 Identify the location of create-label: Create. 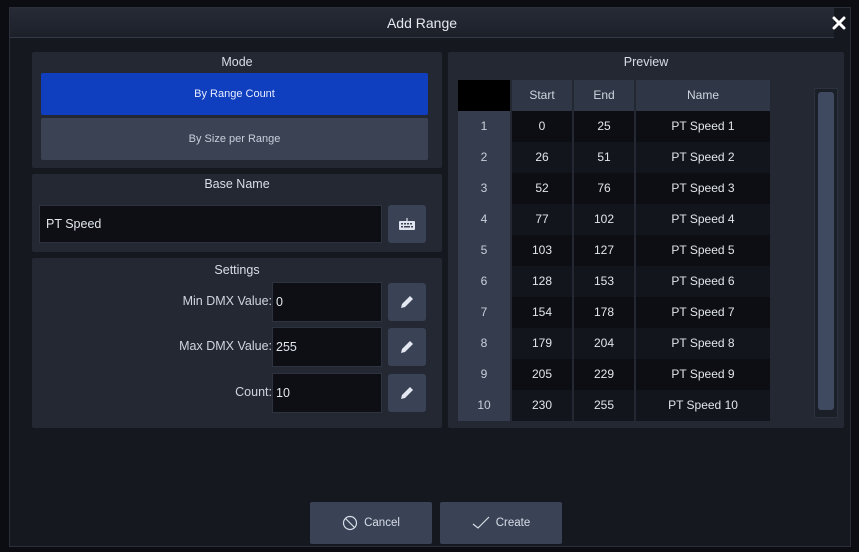
(513, 523).